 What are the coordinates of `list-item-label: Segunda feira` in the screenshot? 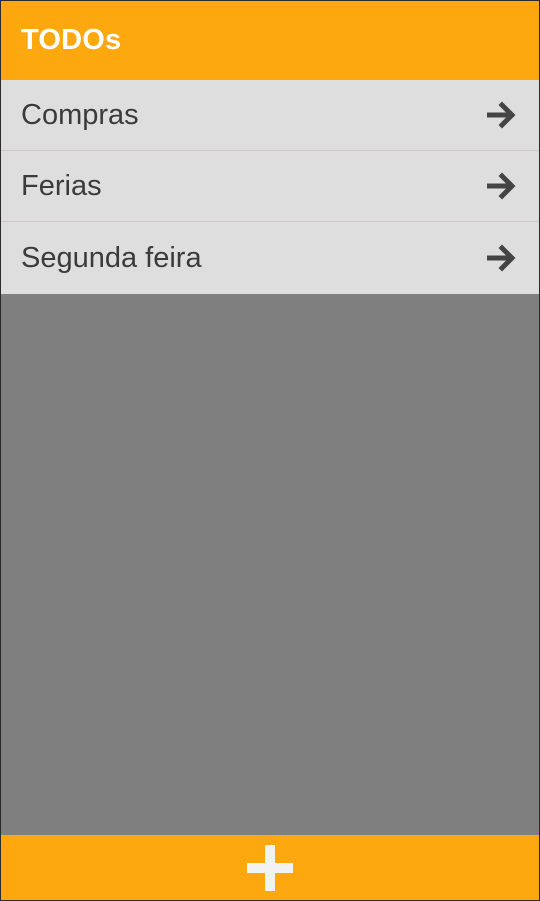 It's located at (111, 257).